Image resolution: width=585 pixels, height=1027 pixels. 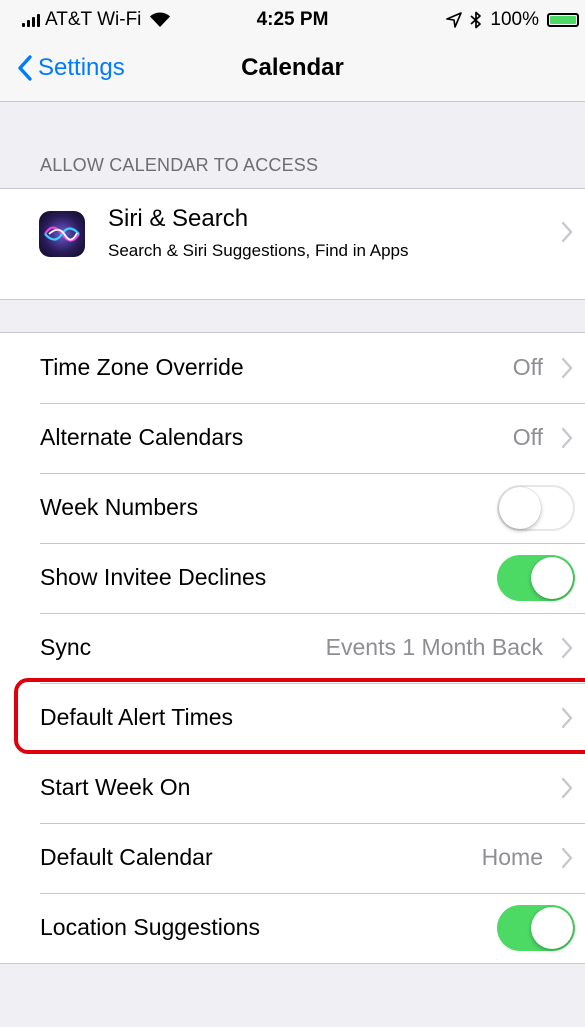 What do you see at coordinates (179, 165) in the screenshot?
I see `section-header-access: ALLOW CALENDAR TO ACCESS` at bounding box center [179, 165].